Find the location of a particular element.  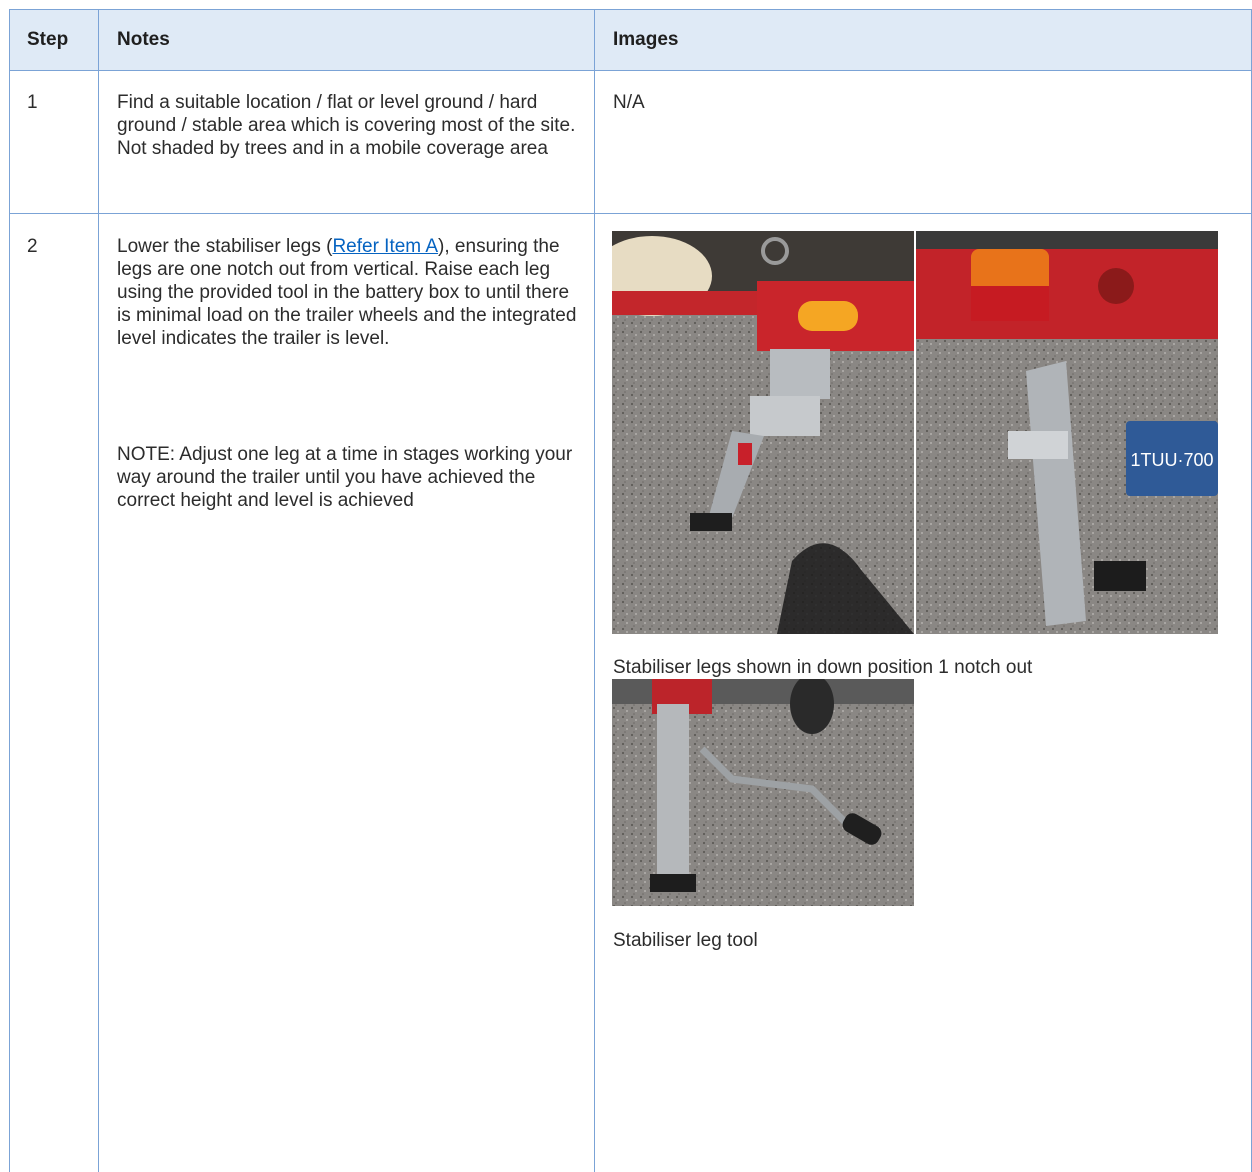

row1-images-text: N/A is located at coordinates (629, 102).